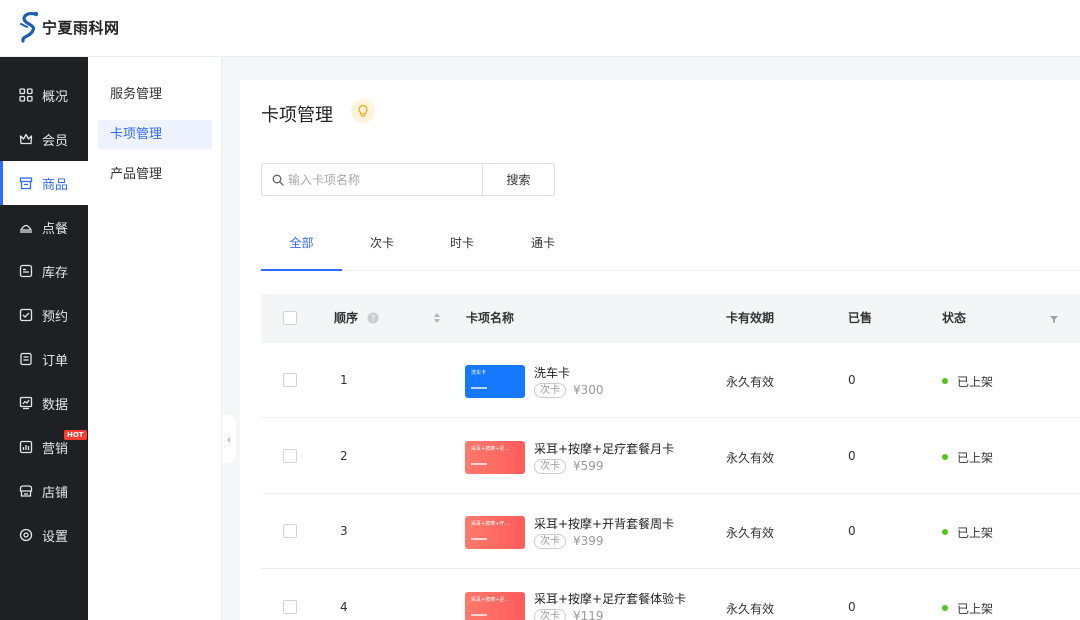 This screenshot has height=620, width=1080. I want to click on sidebar-item-overview: 概况, so click(44, 95).